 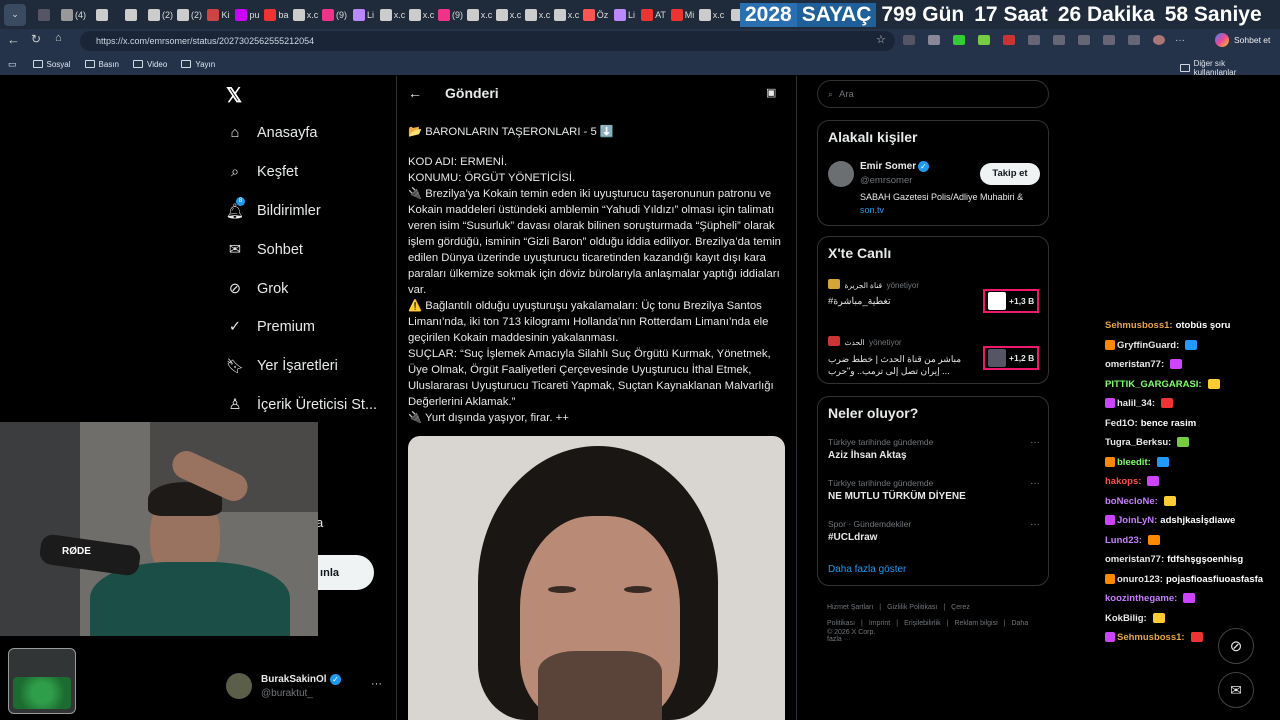 I want to click on chat-username: Fed1O:, so click(x=1121, y=423).